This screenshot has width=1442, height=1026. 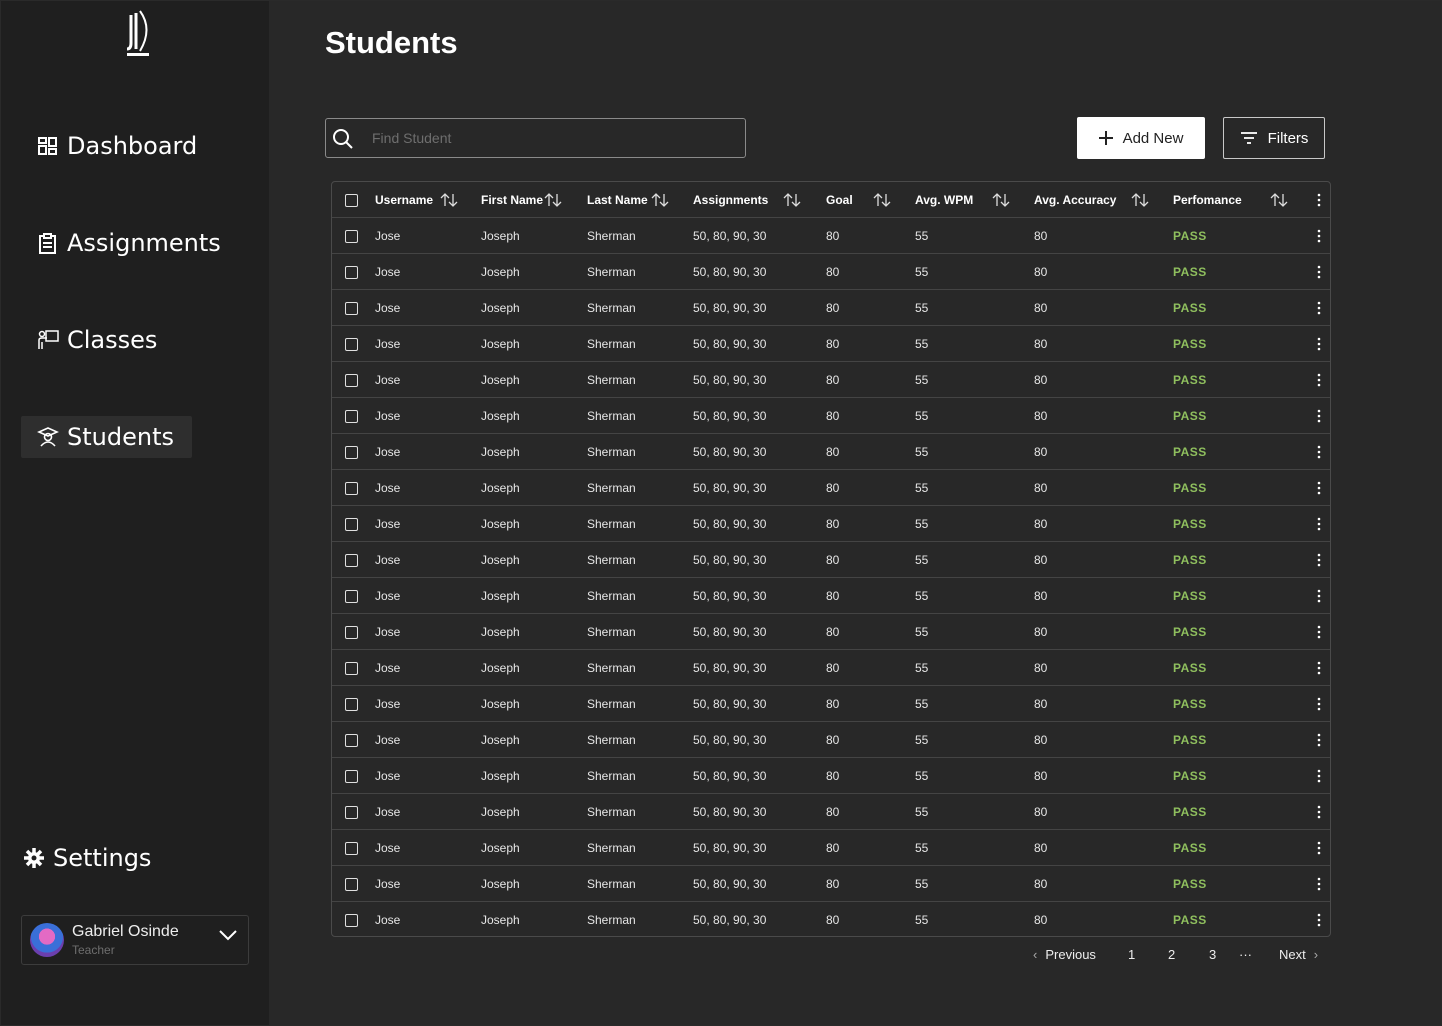 What do you see at coordinates (730, 200) in the screenshot?
I see `column-header-assignments: Assignments` at bounding box center [730, 200].